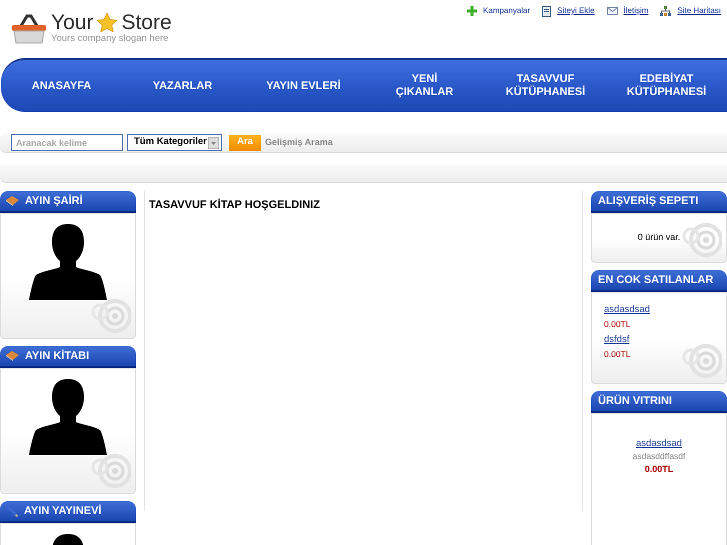 This screenshot has width=727, height=545. I want to click on nav-link: ANASAYFA, so click(62, 86).